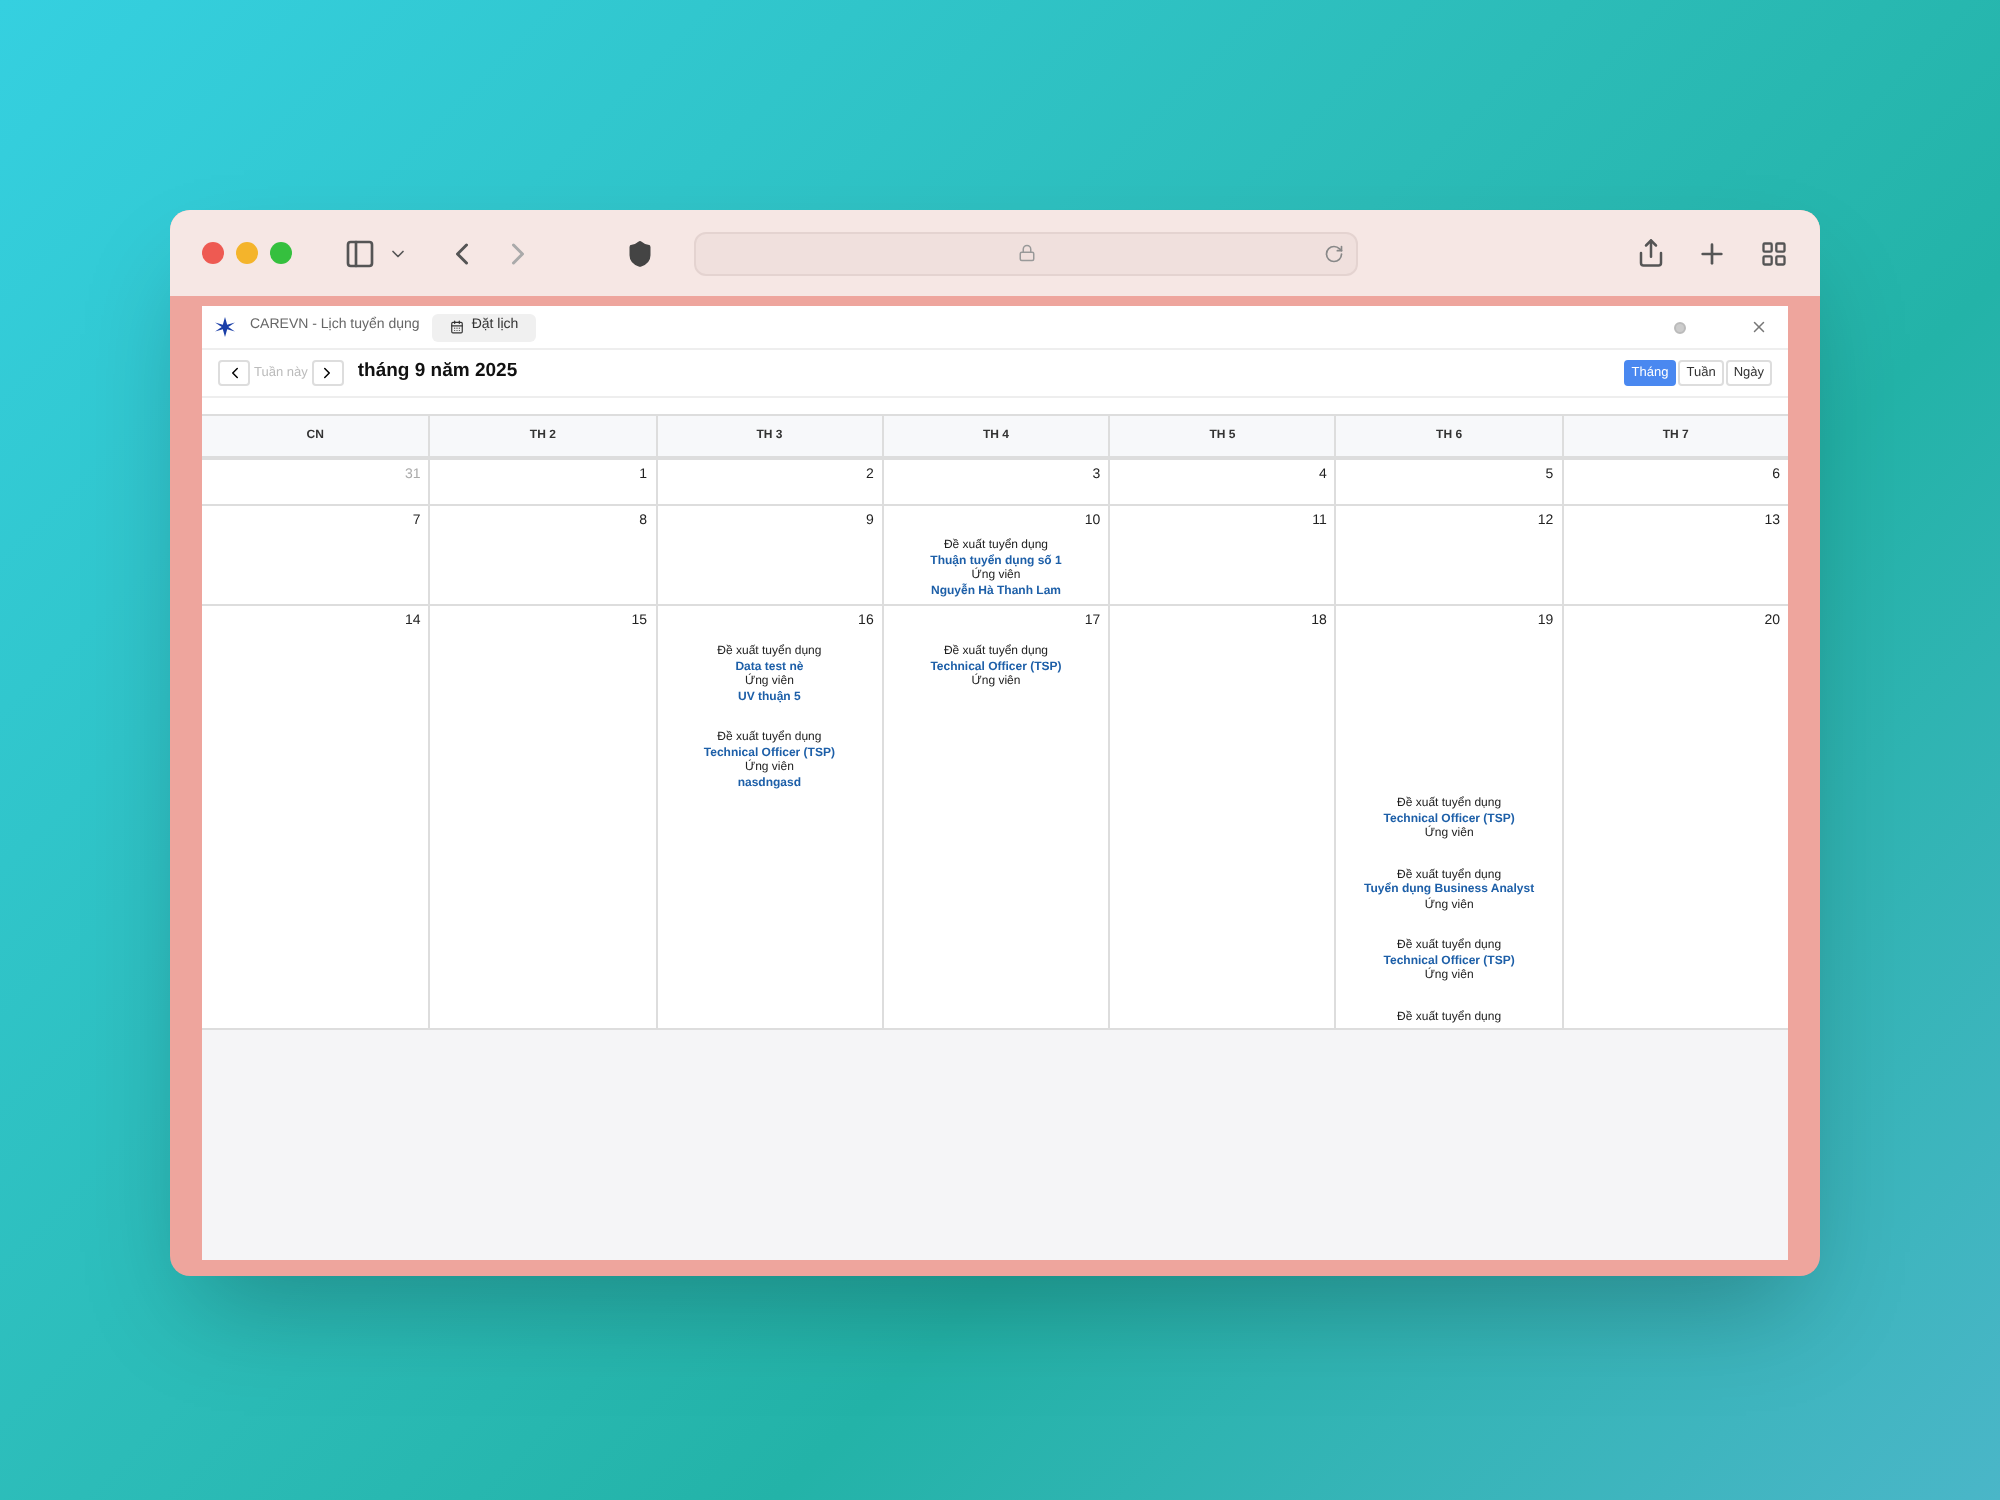  Describe the element at coordinates (1774, 253) in the screenshot. I see `tab-overview-icon` at that location.